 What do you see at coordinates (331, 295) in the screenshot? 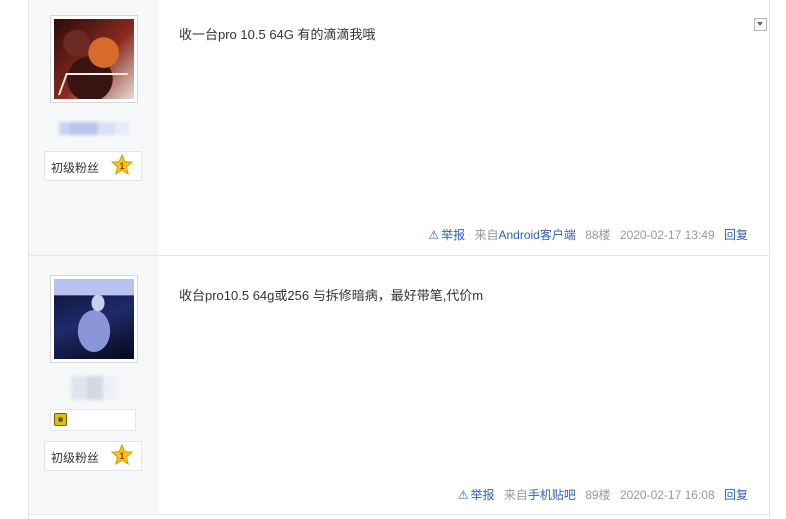
I see `post-content: 收台pro10.5 64g或256 与拆修暗病，最好带笔,代价m` at bounding box center [331, 295].